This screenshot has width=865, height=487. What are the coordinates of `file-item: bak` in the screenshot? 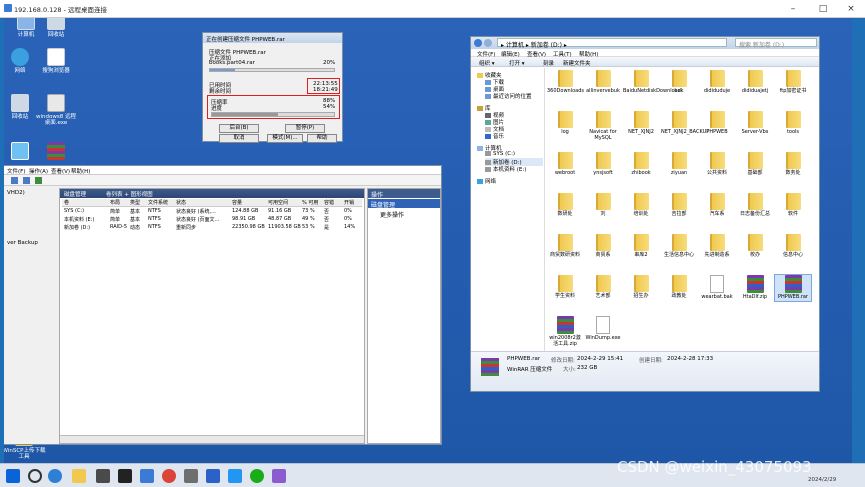 It's located at (679, 82).